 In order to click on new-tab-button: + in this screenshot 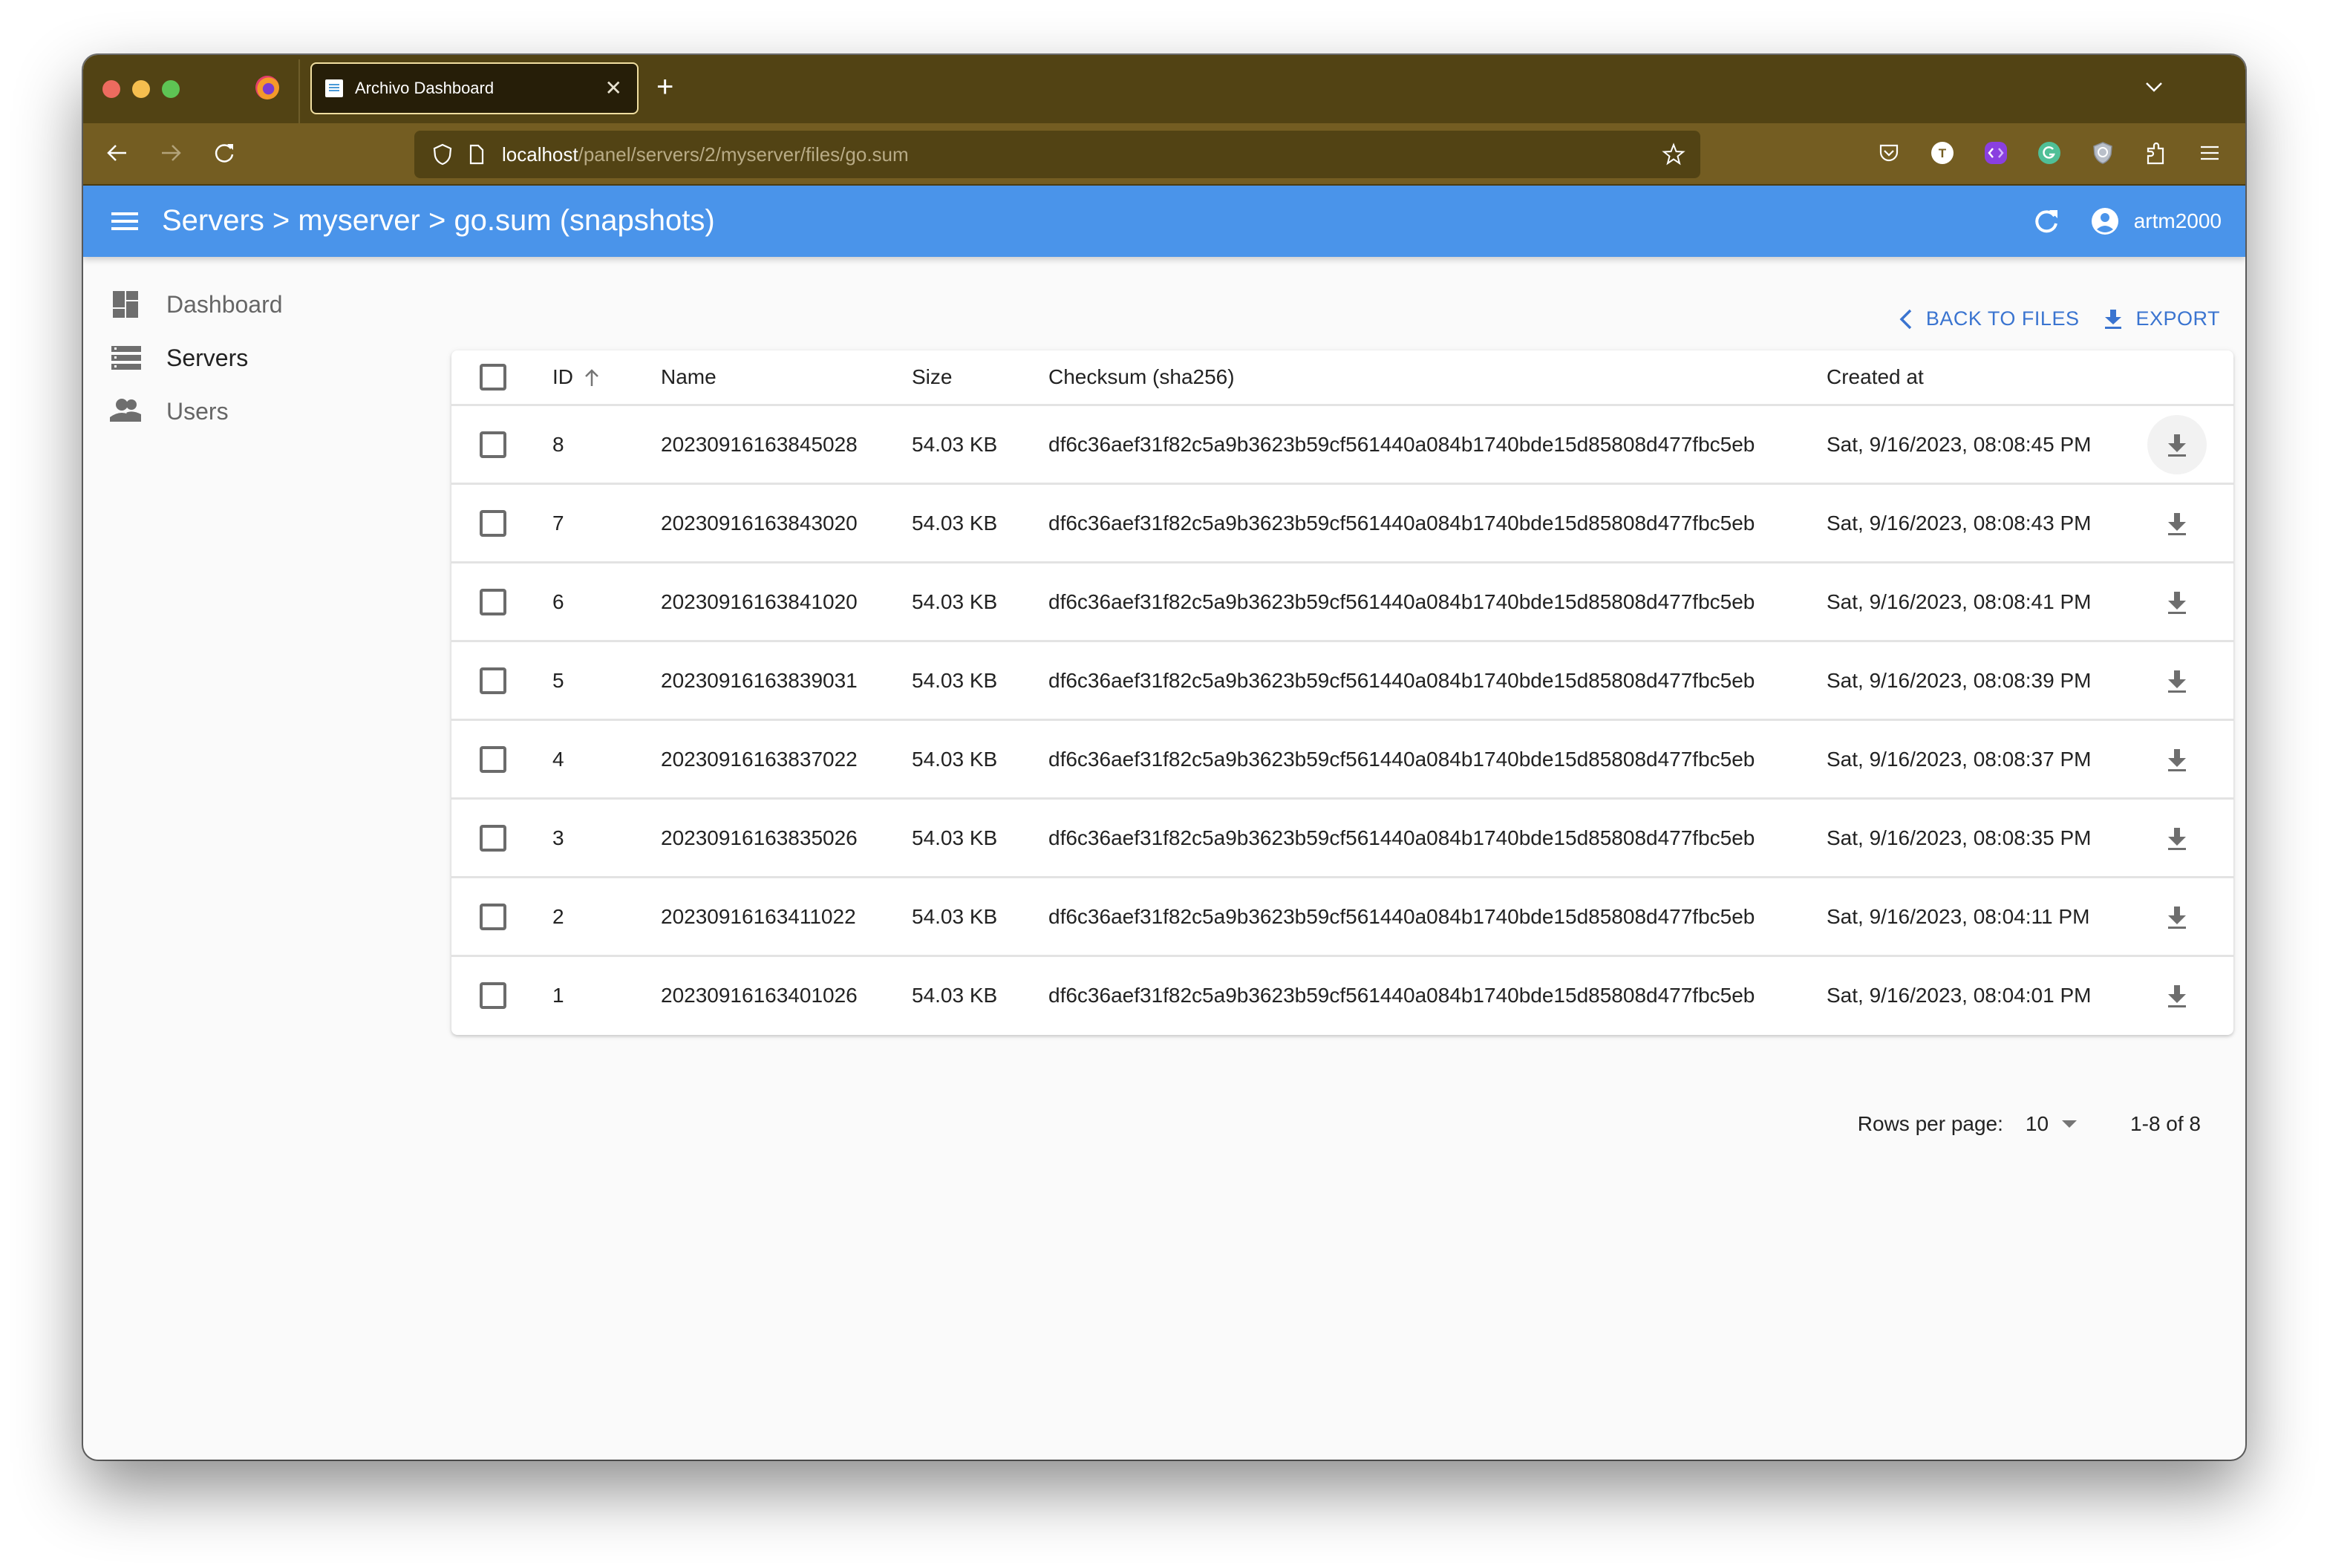, I will do `click(664, 86)`.